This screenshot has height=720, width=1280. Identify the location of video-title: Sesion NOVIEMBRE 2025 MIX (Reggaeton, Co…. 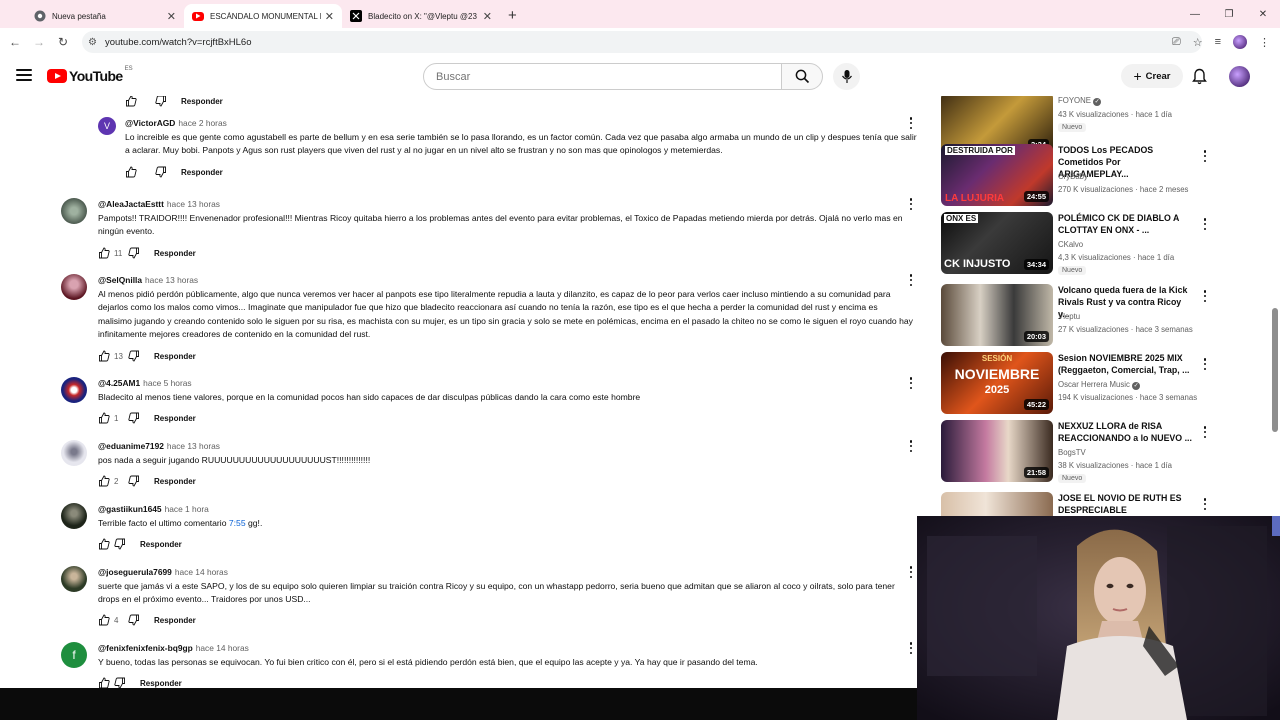
(1125, 364).